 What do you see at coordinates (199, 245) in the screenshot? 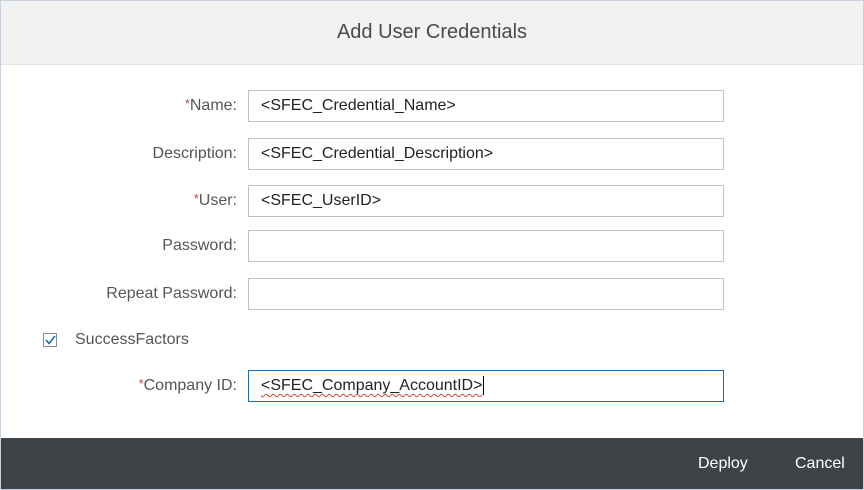
I see `password-label: Password:` at bounding box center [199, 245].